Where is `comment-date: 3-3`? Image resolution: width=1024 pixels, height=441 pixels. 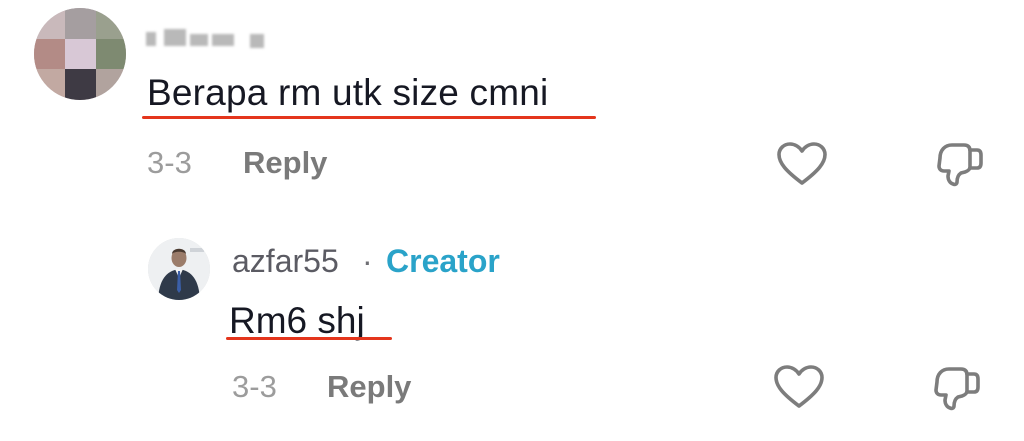
comment-date: 3-3 is located at coordinates (169, 162).